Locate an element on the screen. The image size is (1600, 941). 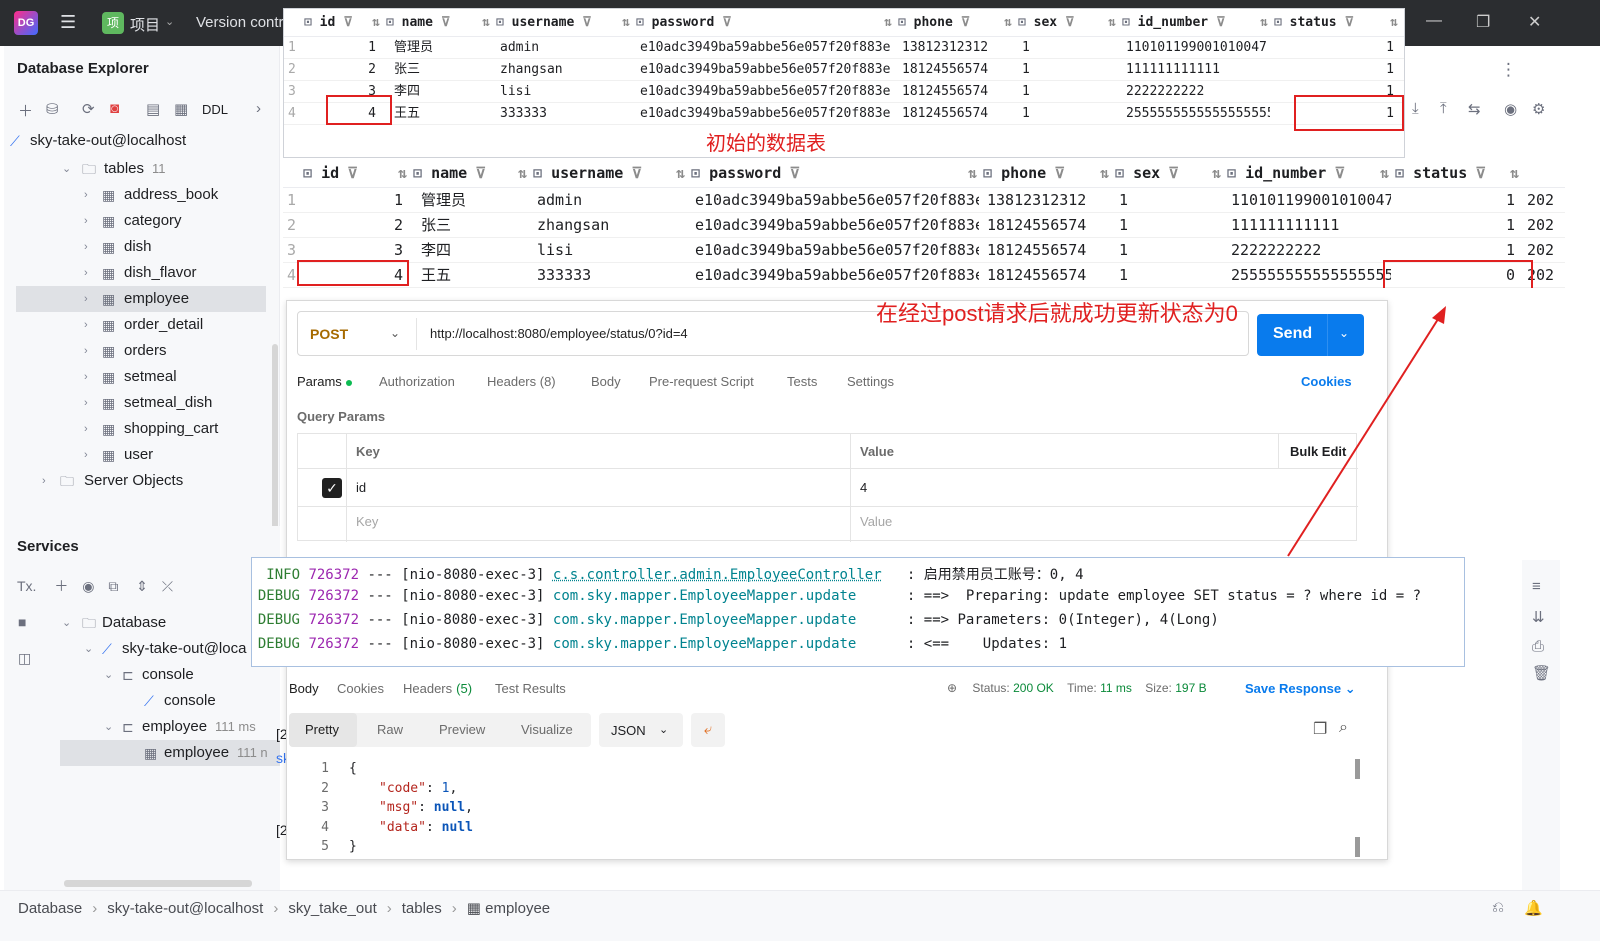
svc-employee-item: ▦ employee 111 n is located at coordinates (170, 753).